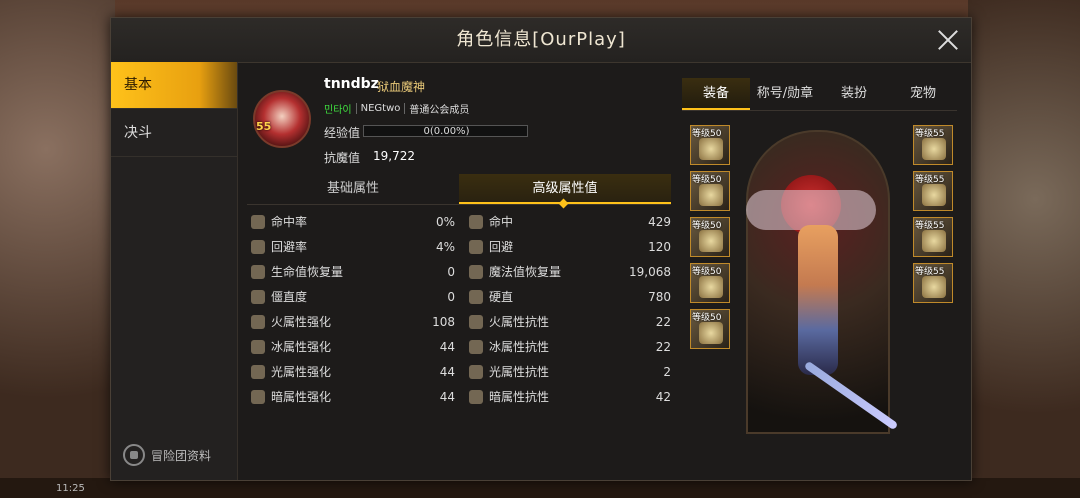 The height and width of the screenshot is (498, 1080). I want to click on sidebar: 基本 决斗 冒险团资料, so click(174, 271).